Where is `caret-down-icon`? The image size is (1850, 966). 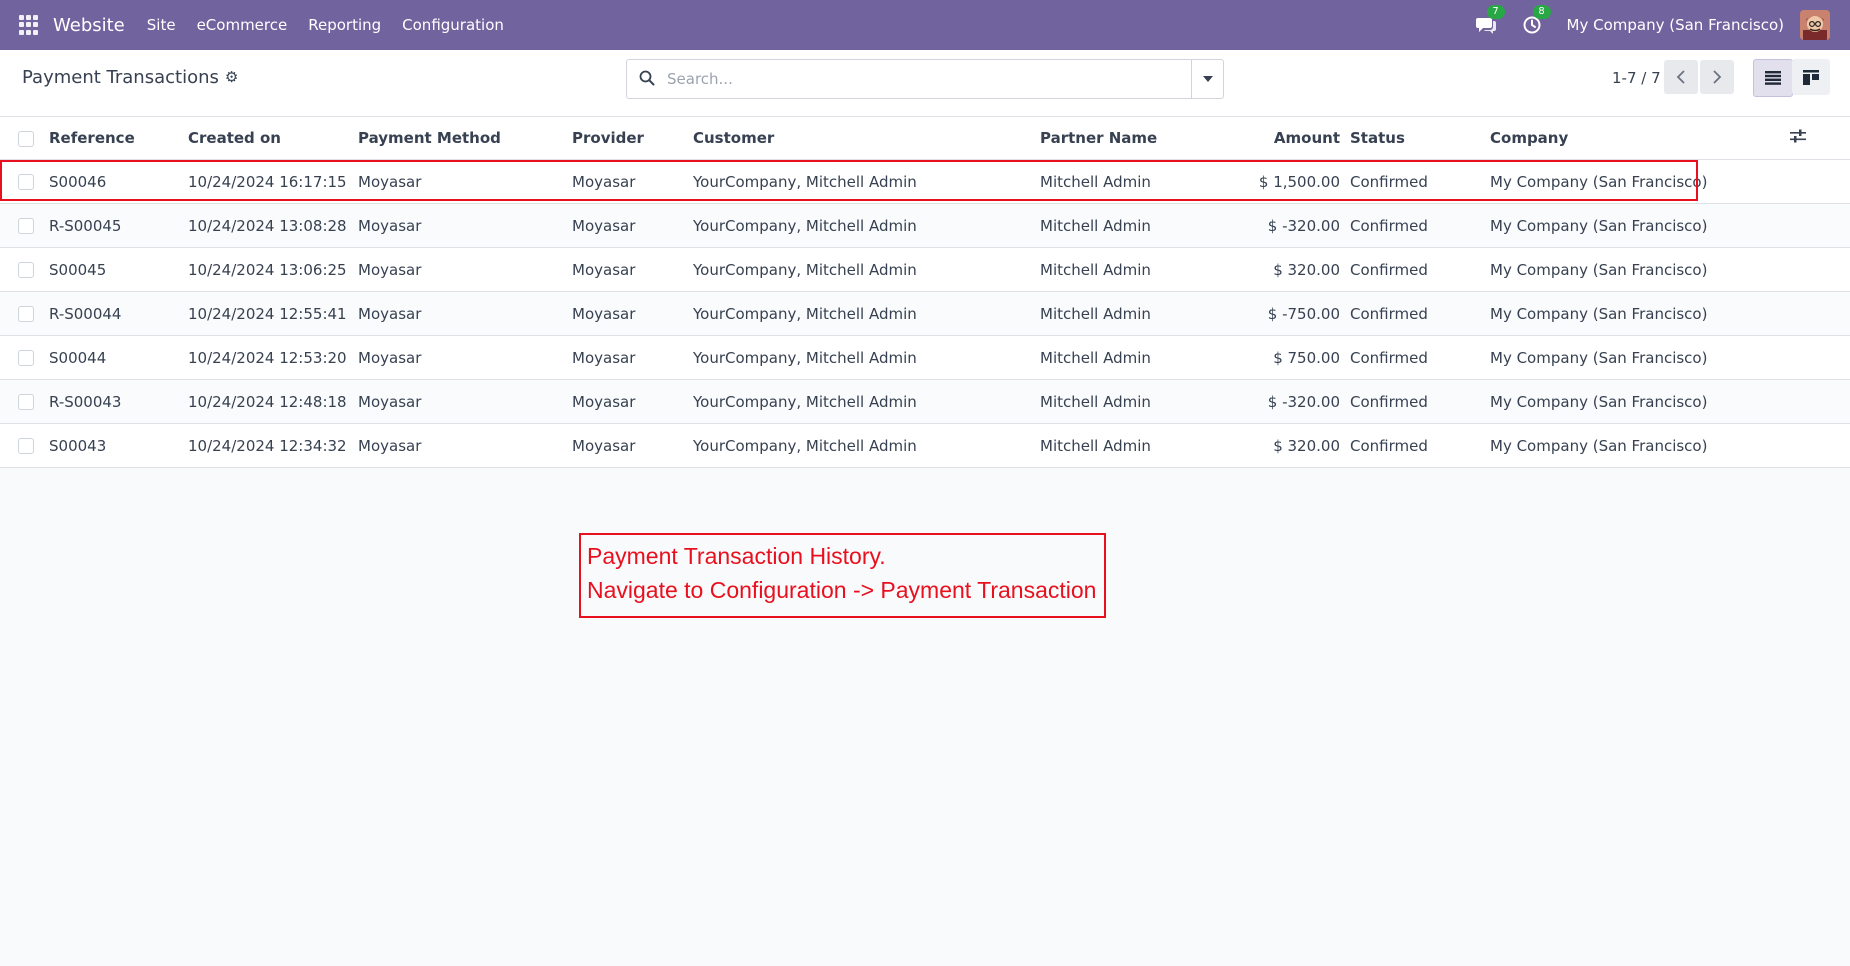
caret-down-icon is located at coordinates (1207, 79).